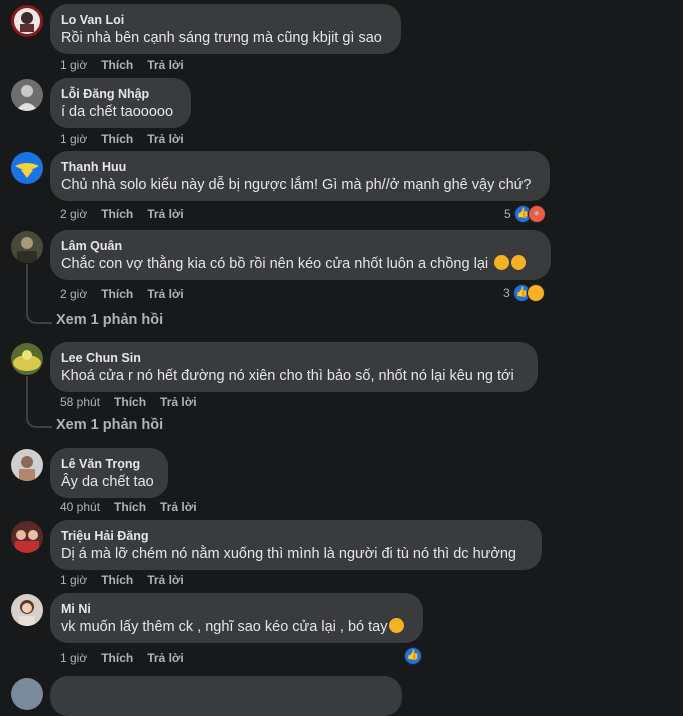 Image resolution: width=683 pixels, height=716 pixels. Describe the element at coordinates (107, 482) in the screenshot. I see `comment-text: Ây da chết tao` at that location.